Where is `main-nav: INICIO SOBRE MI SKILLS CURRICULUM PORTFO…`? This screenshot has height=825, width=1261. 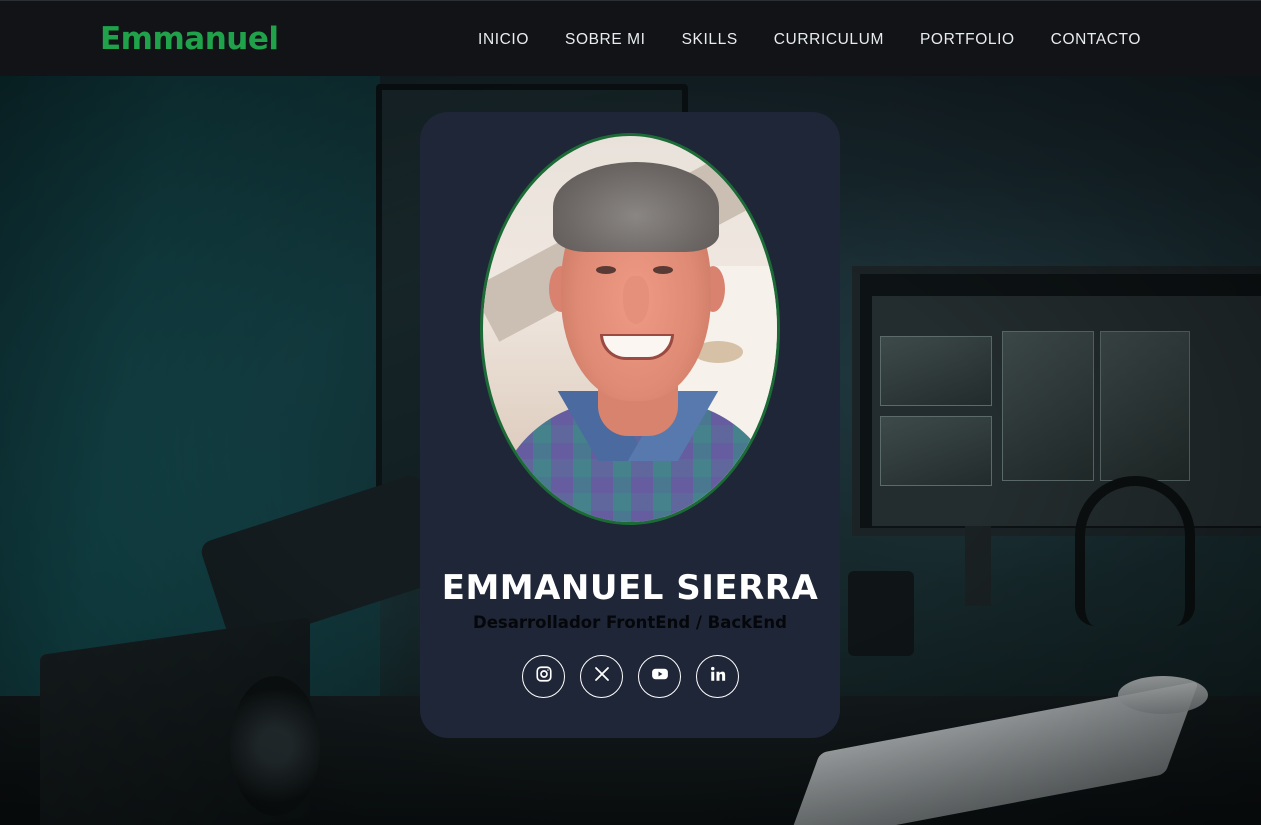 main-nav: INICIO SOBRE MI SKILLS CURRICULUM PORTFO… is located at coordinates (791, 40).